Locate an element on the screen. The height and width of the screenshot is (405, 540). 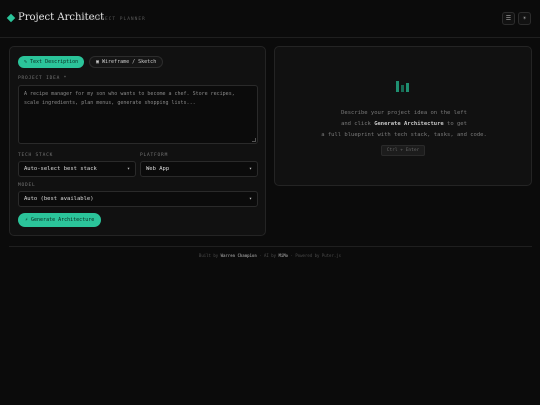
bar-chart-icon is located at coordinates (403, 85).